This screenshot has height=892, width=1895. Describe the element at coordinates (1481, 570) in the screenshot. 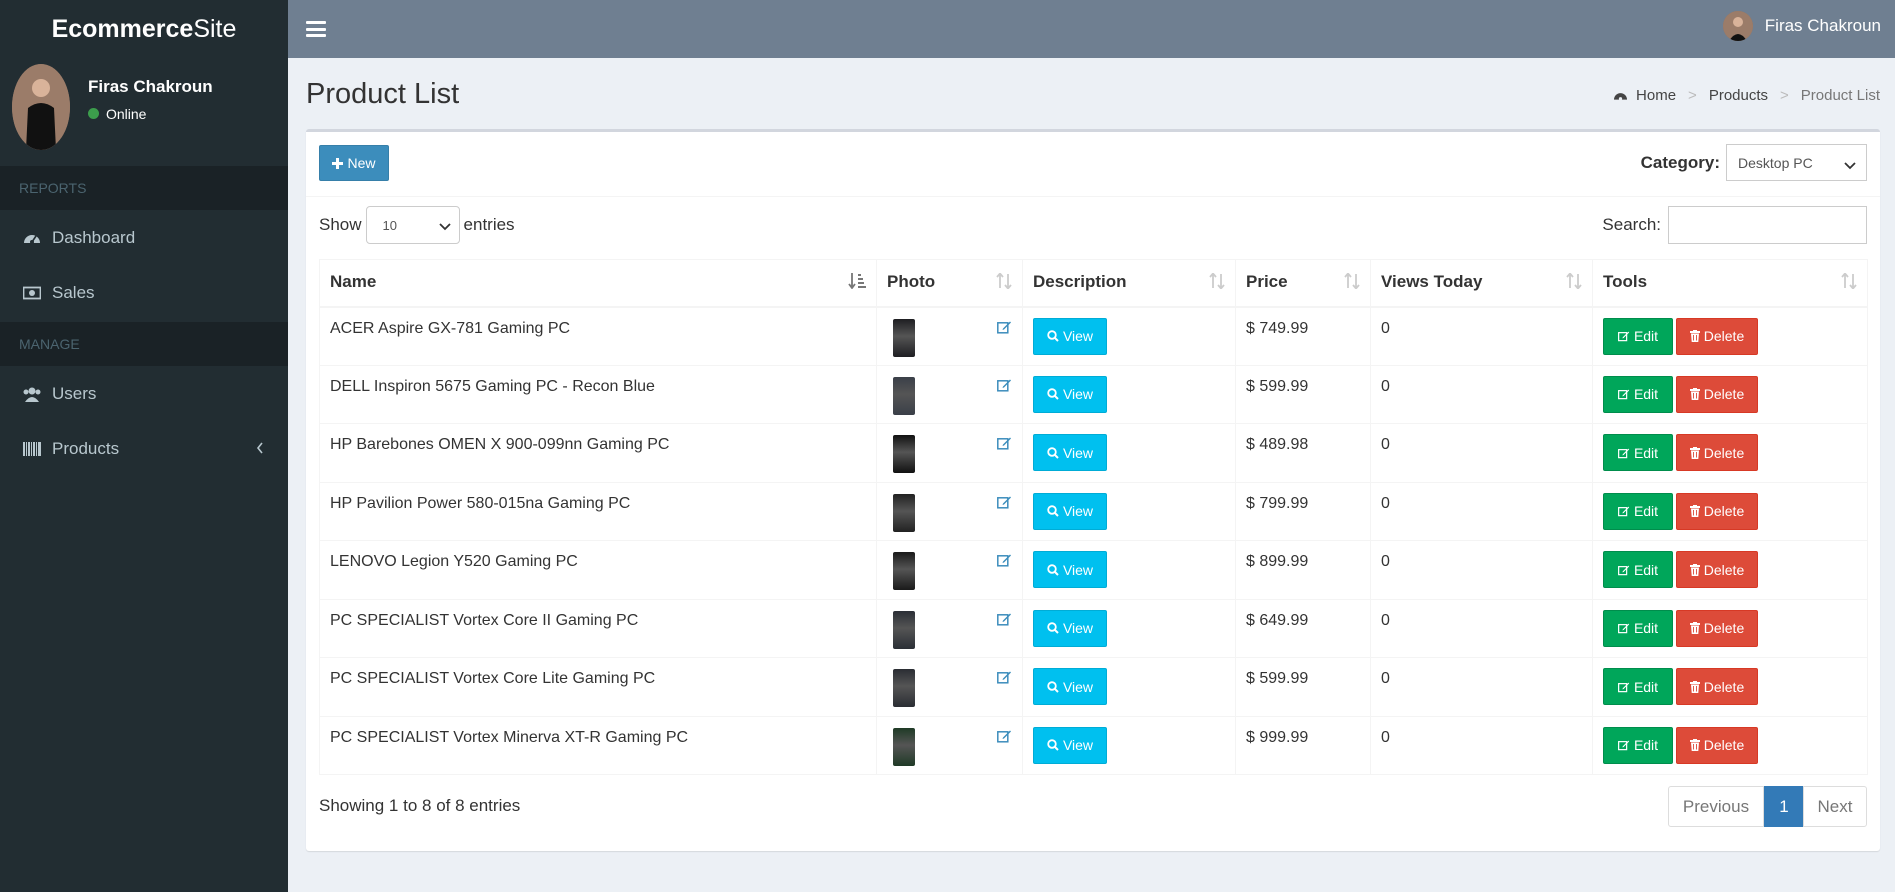

I see `product-views-today: 0` at that location.